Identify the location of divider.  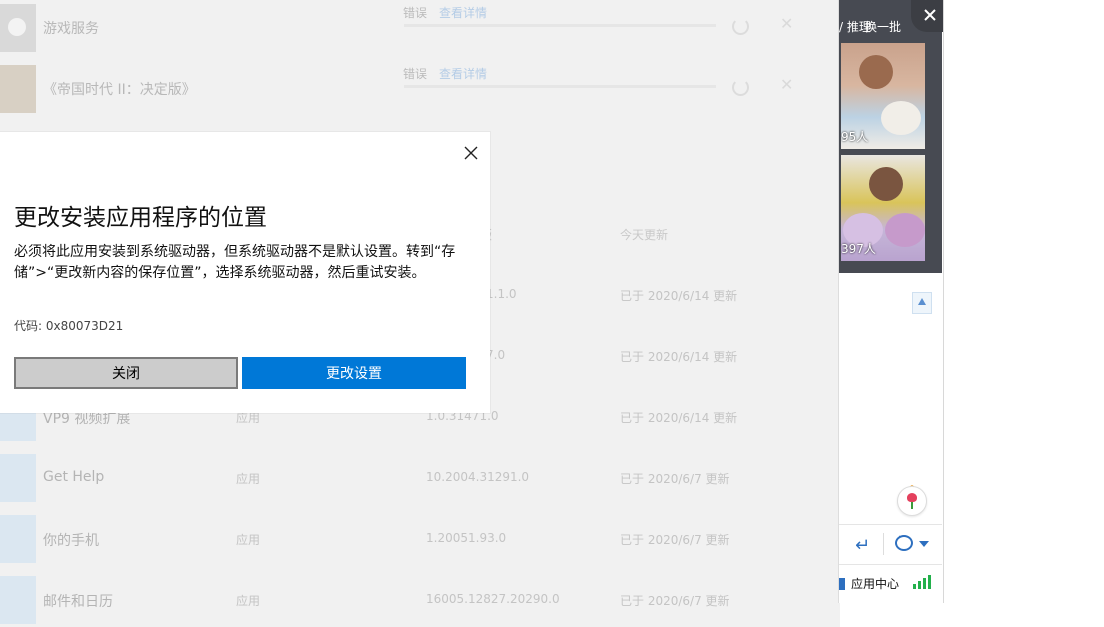
(883, 544).